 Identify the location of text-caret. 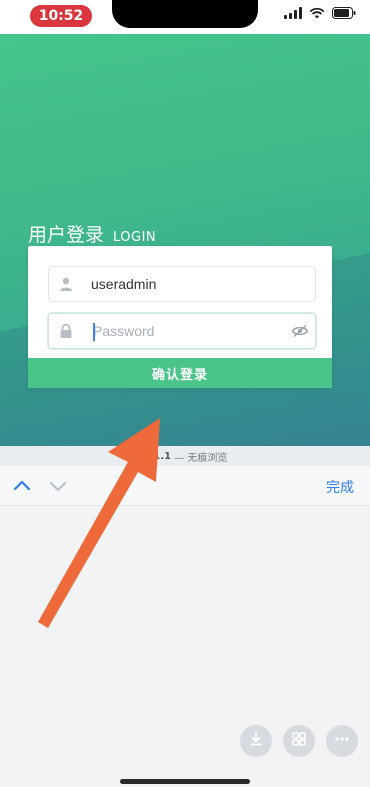
(94, 332).